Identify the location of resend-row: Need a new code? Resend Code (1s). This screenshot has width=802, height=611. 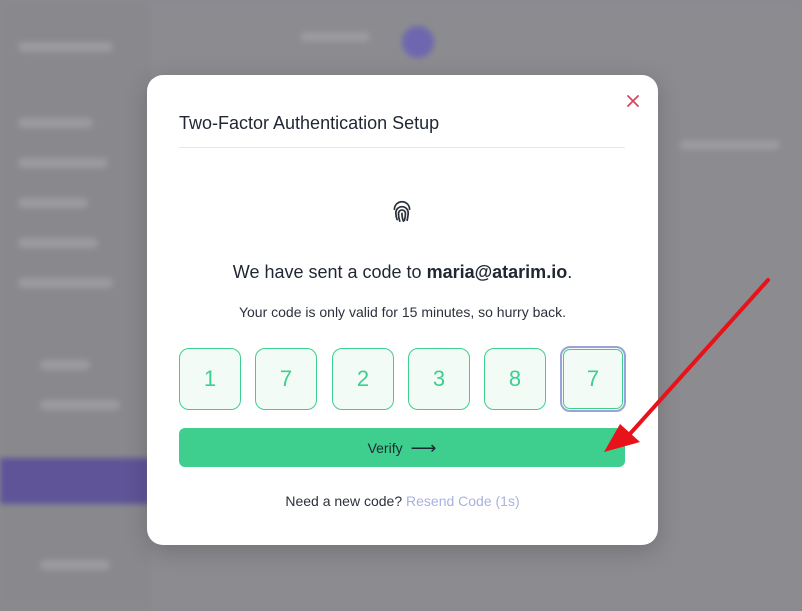
(402, 501).